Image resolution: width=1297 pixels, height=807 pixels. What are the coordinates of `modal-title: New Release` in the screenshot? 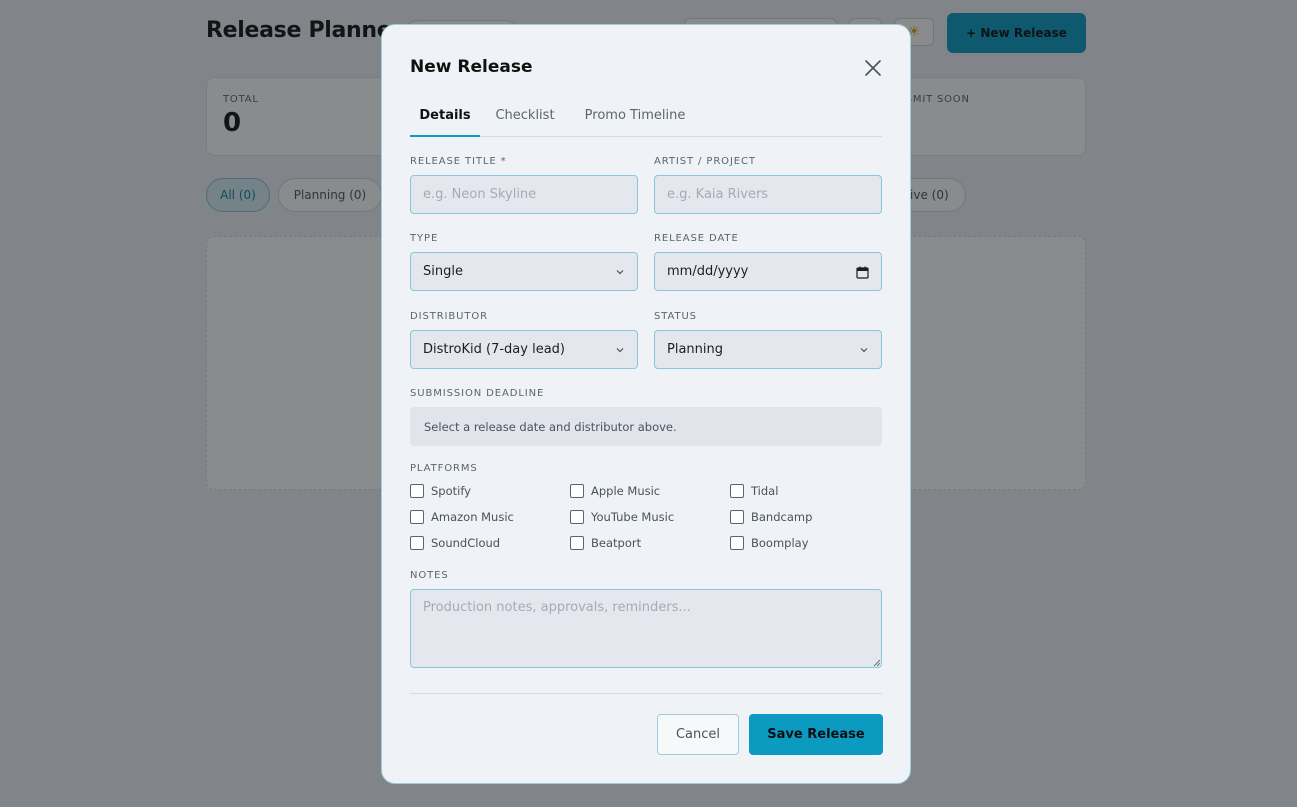 It's located at (471, 67).